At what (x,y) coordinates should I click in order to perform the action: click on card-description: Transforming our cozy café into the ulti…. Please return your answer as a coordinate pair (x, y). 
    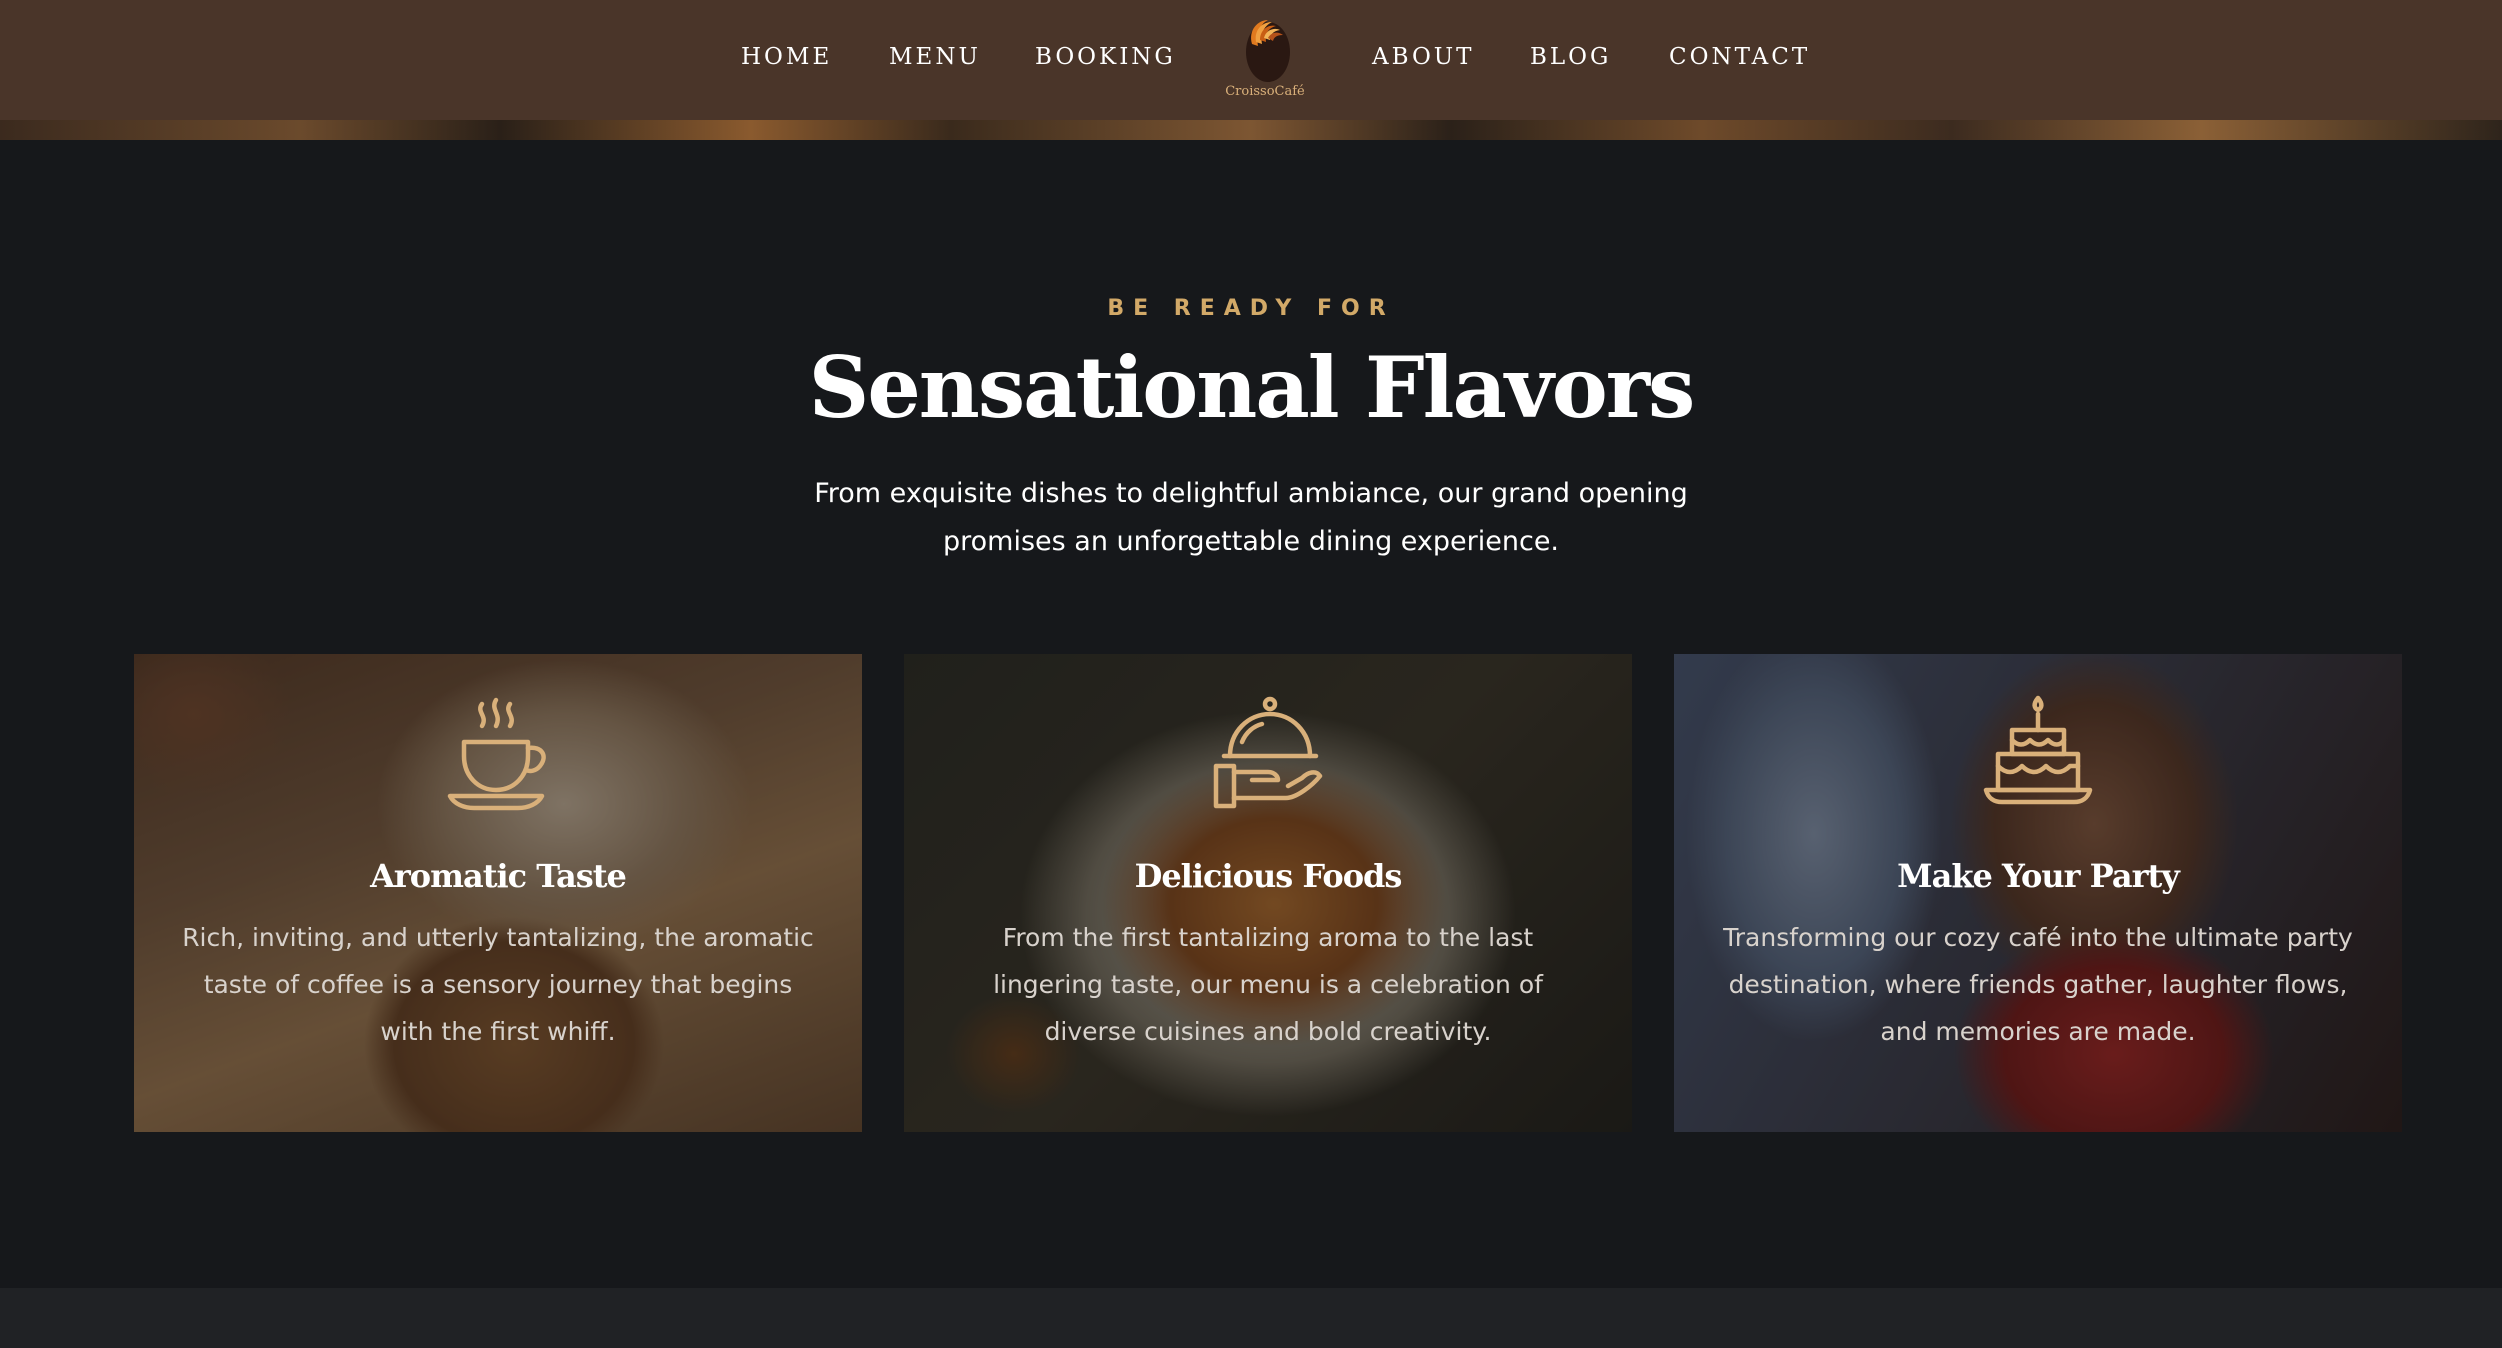
    Looking at the image, I should click on (2038, 984).